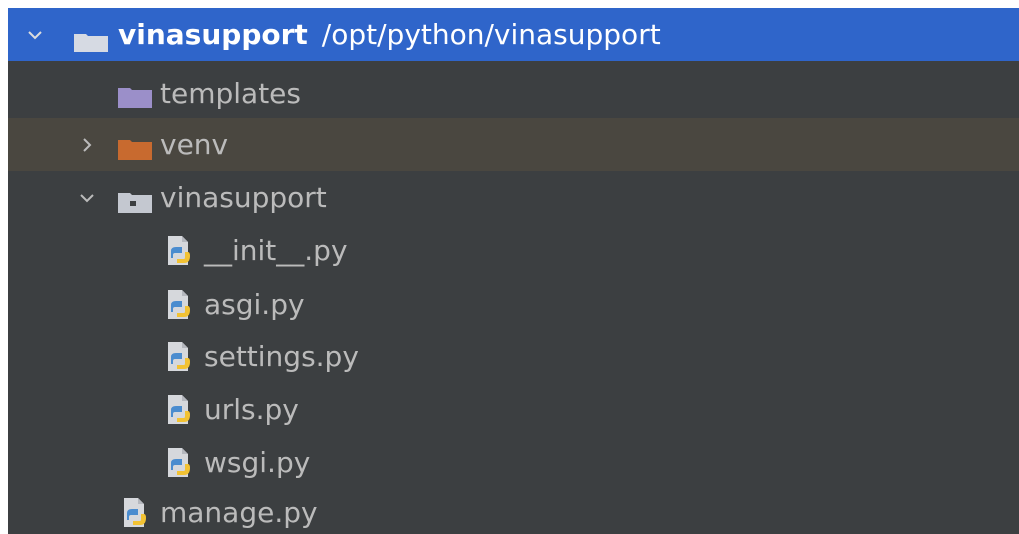  I want to click on excluded-folder-icon, so click(135, 150).